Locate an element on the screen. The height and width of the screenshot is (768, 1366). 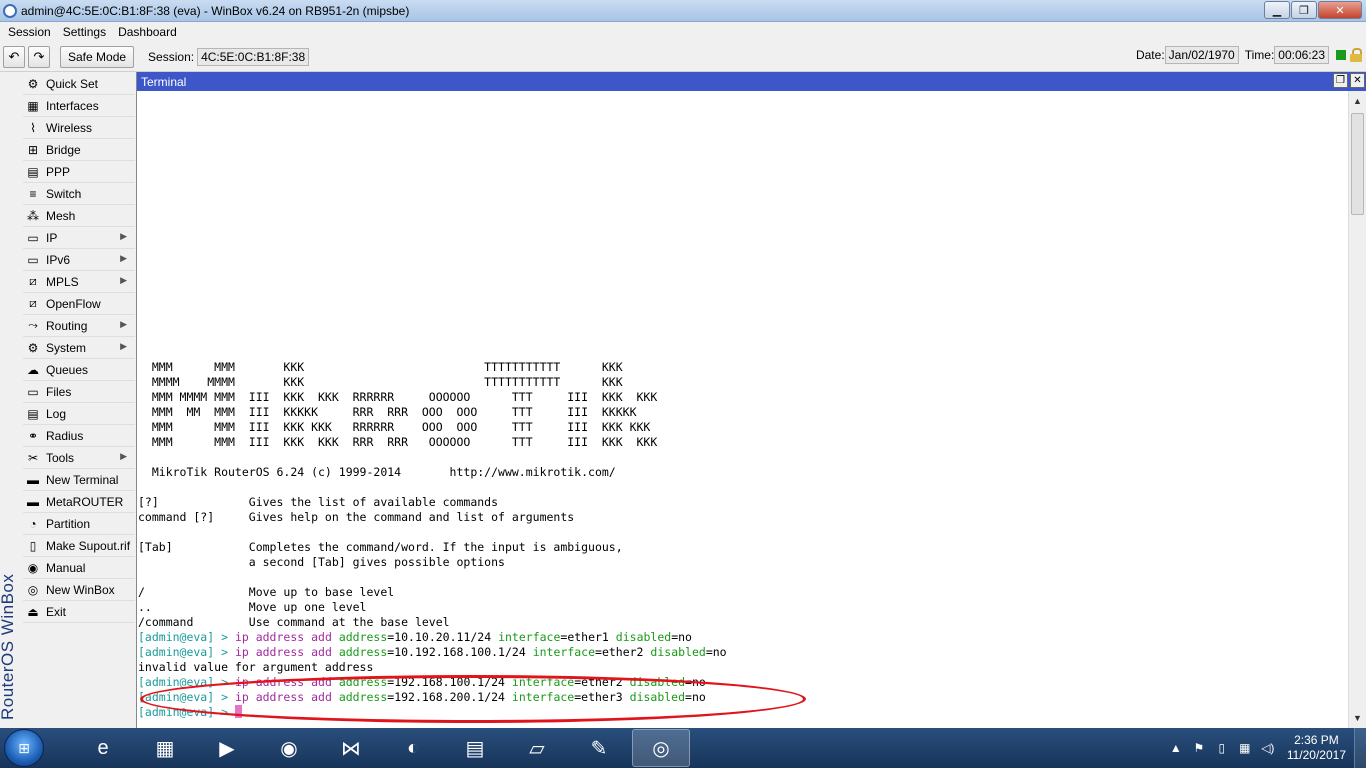
sidebar-empty-area is located at coordinates (79, 676).